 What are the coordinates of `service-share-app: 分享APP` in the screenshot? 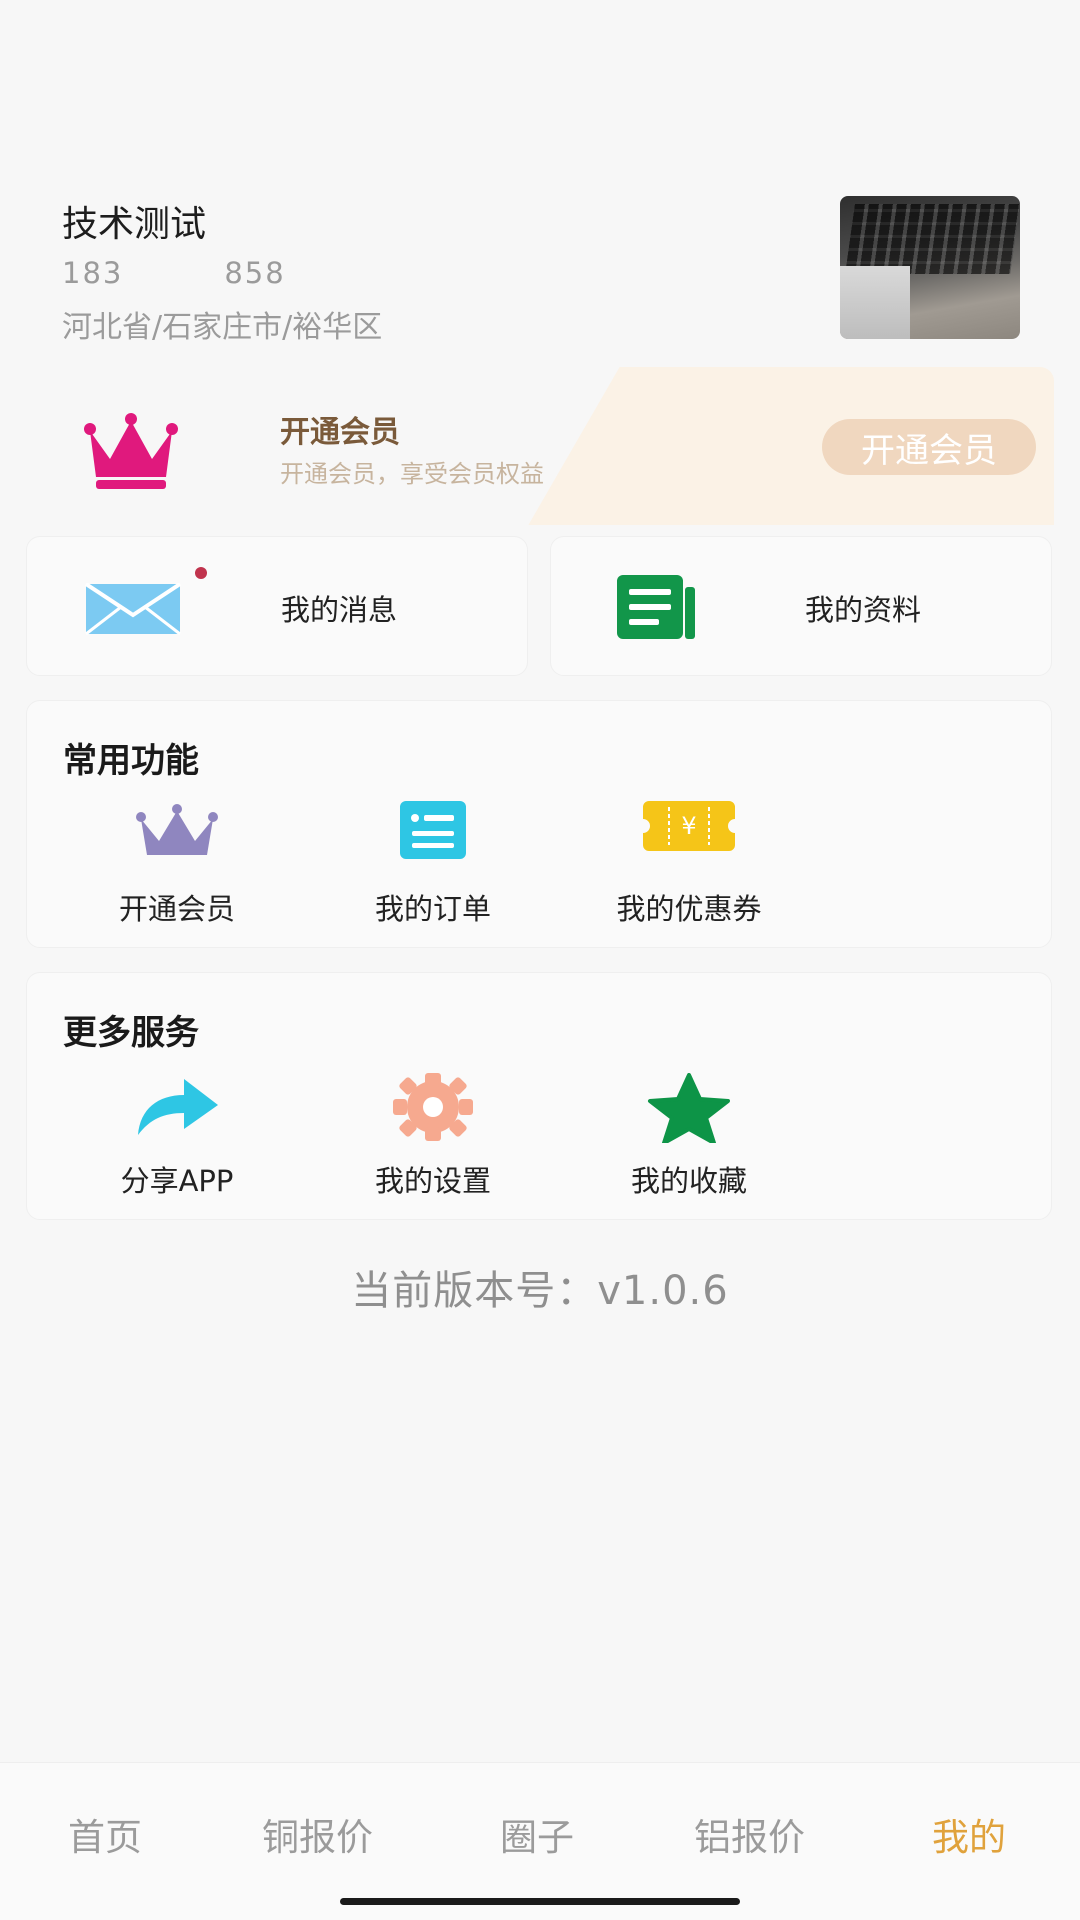 It's located at (177, 1138).